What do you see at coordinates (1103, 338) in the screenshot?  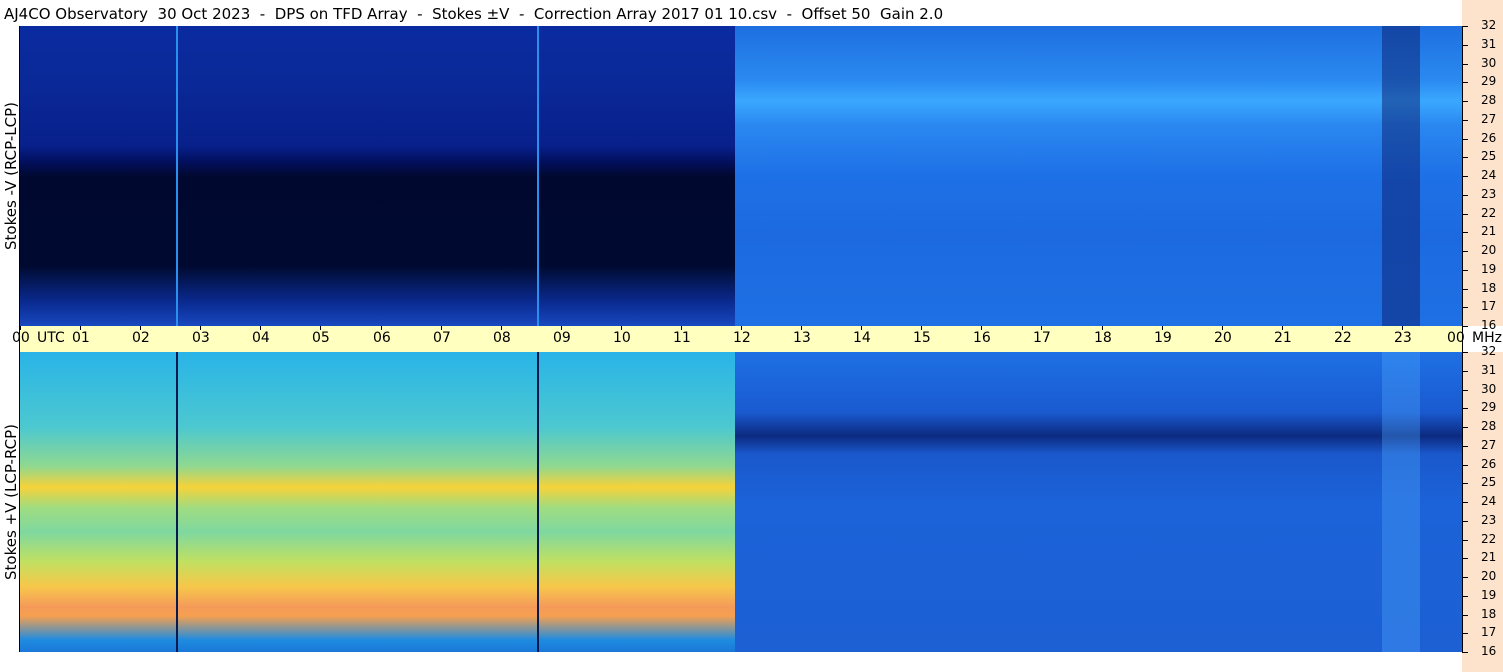 I see `utc-tick-label: 18` at bounding box center [1103, 338].